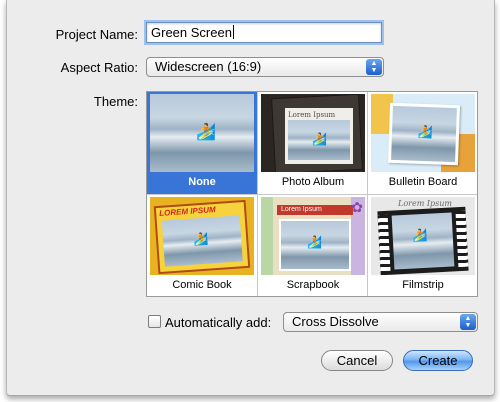  I want to click on theme-bulletin-board: 🏄 Bulletin Board, so click(423, 143).